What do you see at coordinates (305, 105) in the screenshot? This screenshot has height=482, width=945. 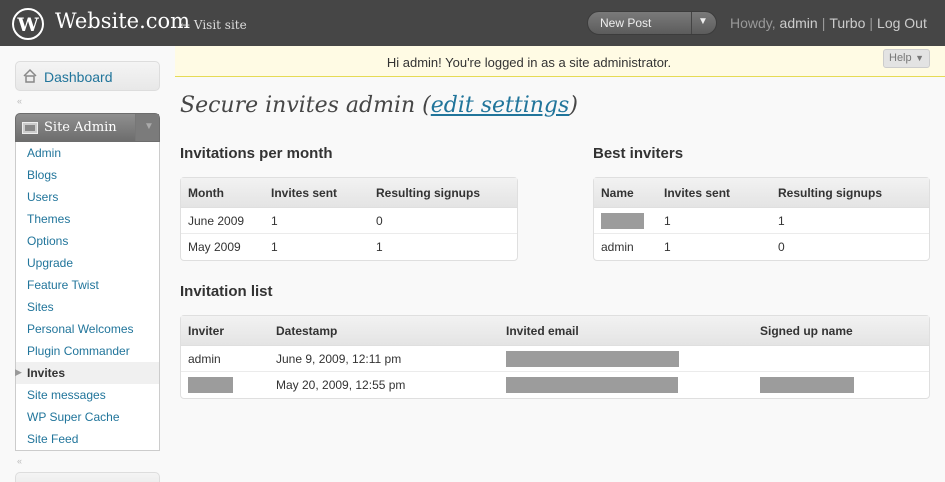 I see `page-title-prefix: Secure invites admin (` at bounding box center [305, 105].